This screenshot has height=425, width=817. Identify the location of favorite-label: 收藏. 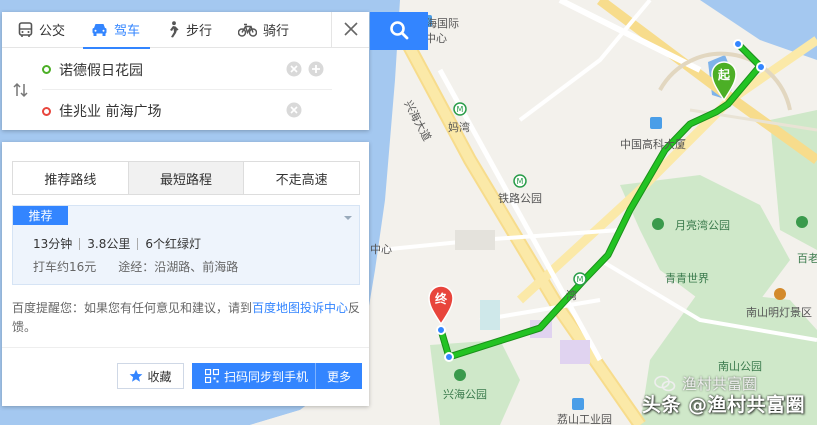
(159, 376).